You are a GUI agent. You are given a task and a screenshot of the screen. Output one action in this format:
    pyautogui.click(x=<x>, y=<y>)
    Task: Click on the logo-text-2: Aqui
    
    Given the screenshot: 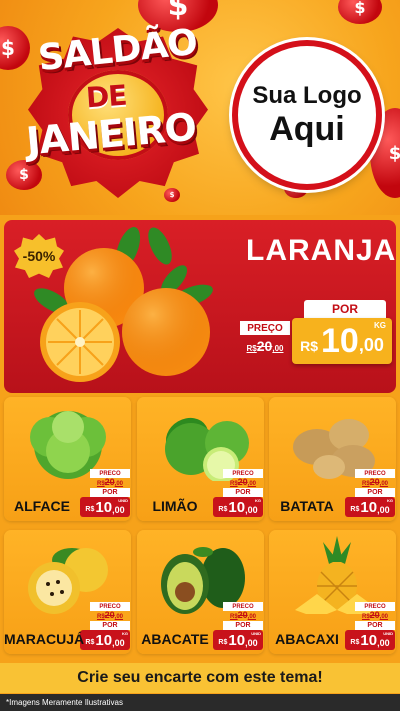 What is the action you would take?
    pyautogui.click(x=307, y=129)
    